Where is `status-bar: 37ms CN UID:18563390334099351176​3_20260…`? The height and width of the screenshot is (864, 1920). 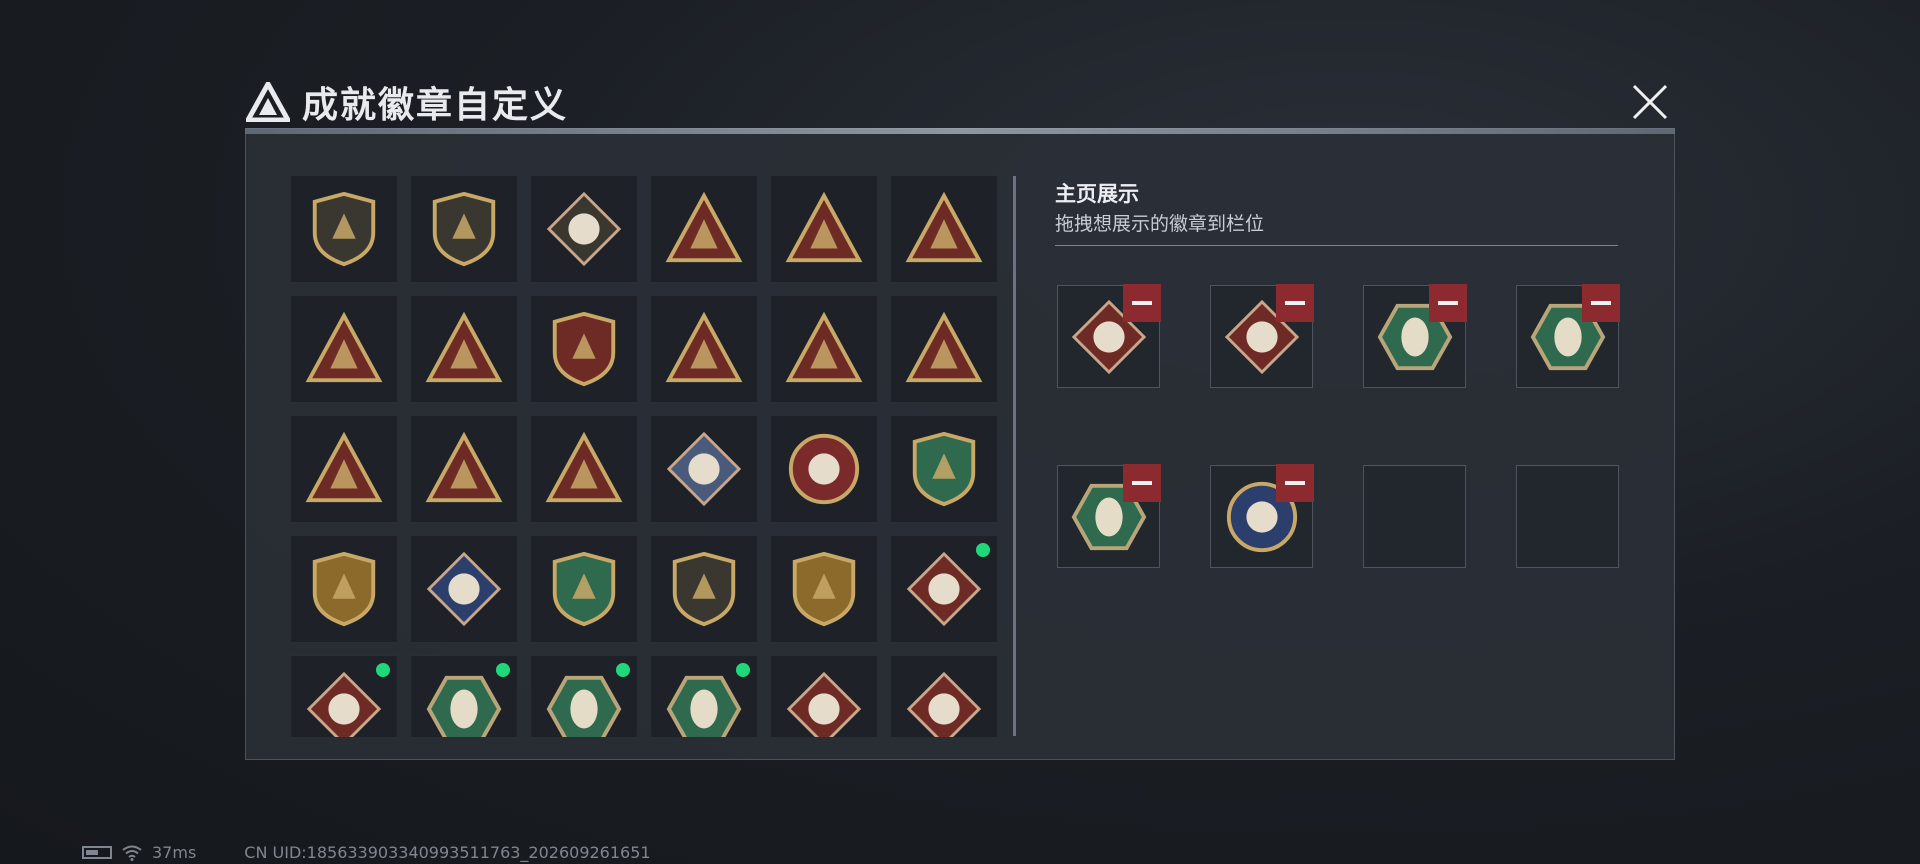 status-bar: 37ms CN UID:18563390334099351176​3_20260… is located at coordinates (366, 852).